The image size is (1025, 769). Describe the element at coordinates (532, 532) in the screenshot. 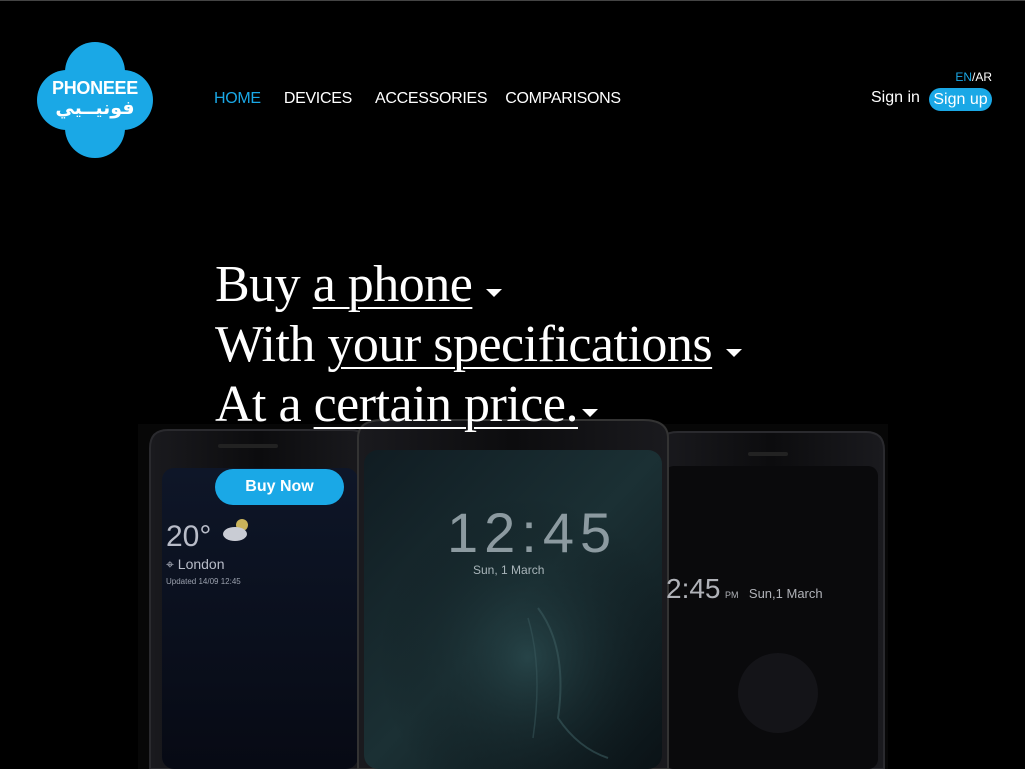

I see `clock-time: 12:45` at that location.